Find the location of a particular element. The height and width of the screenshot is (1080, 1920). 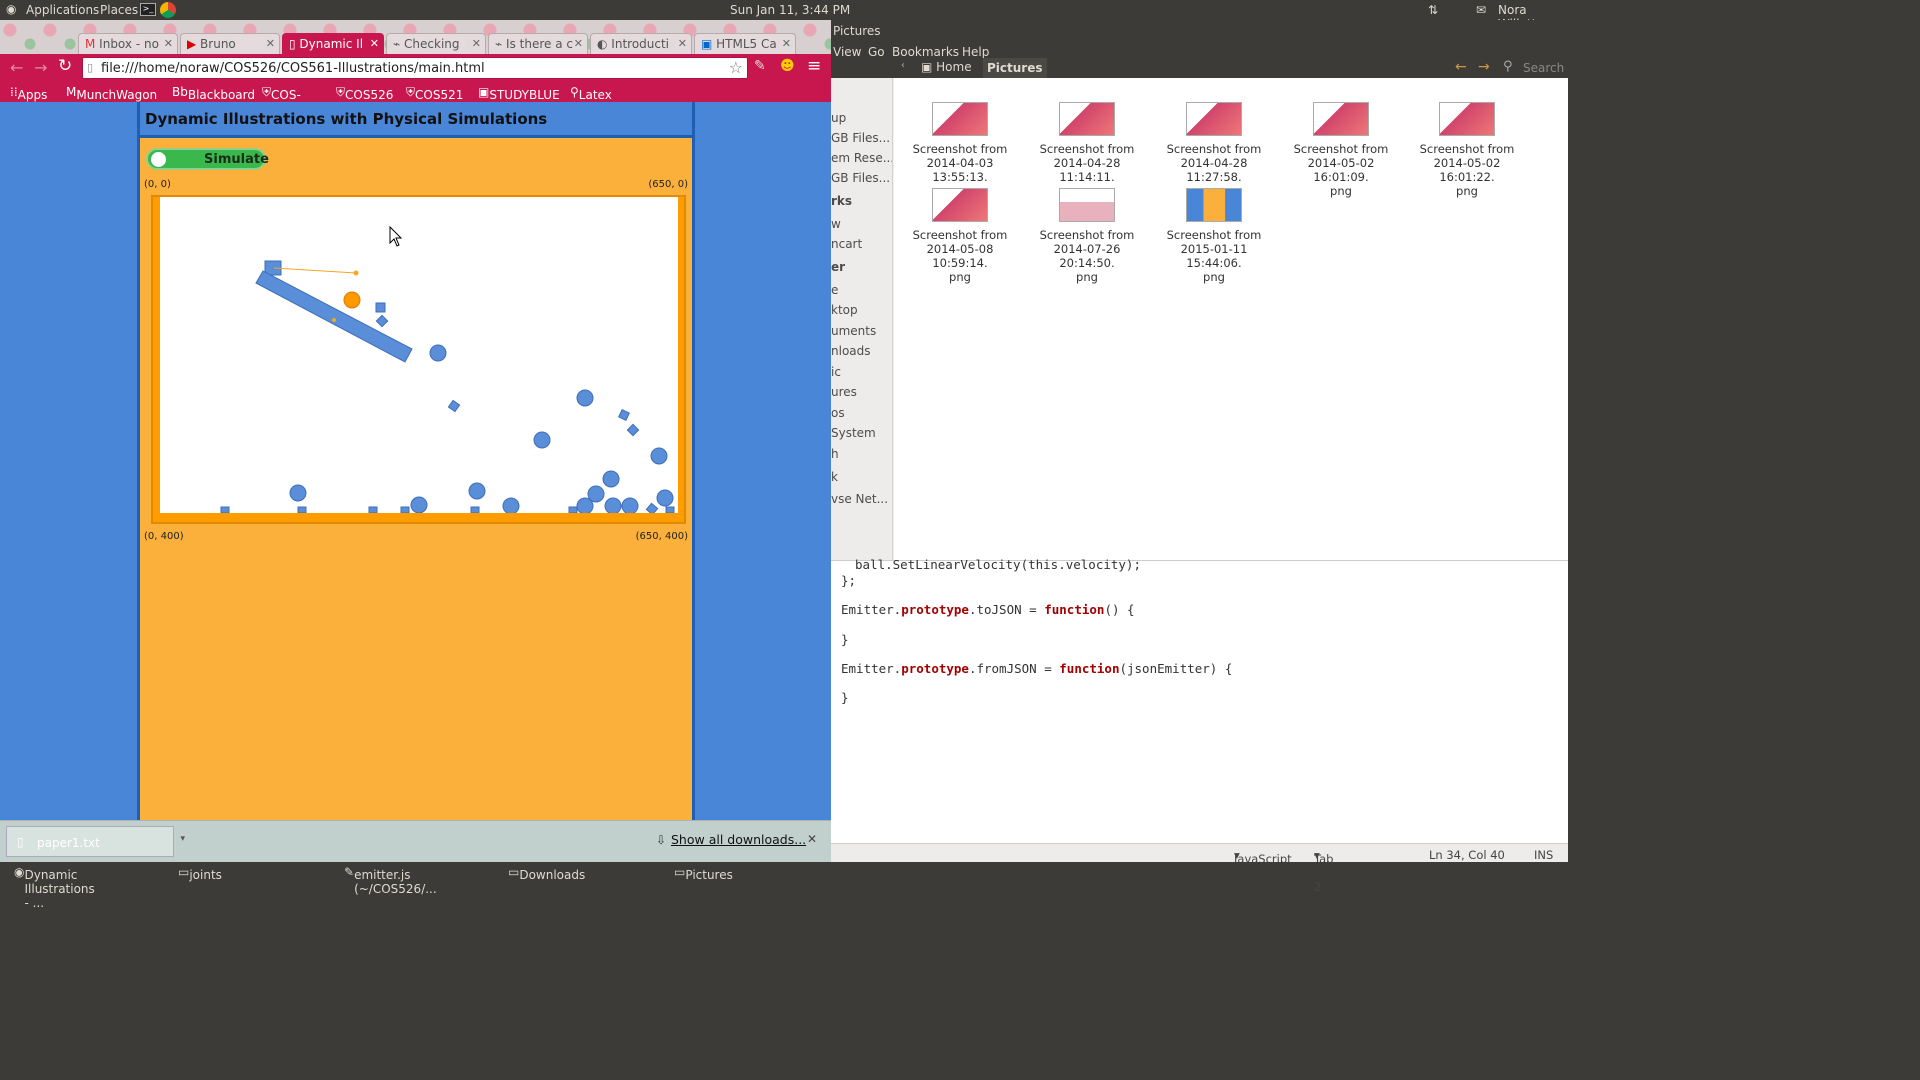

image-thumbnail is located at coordinates (960, 119).